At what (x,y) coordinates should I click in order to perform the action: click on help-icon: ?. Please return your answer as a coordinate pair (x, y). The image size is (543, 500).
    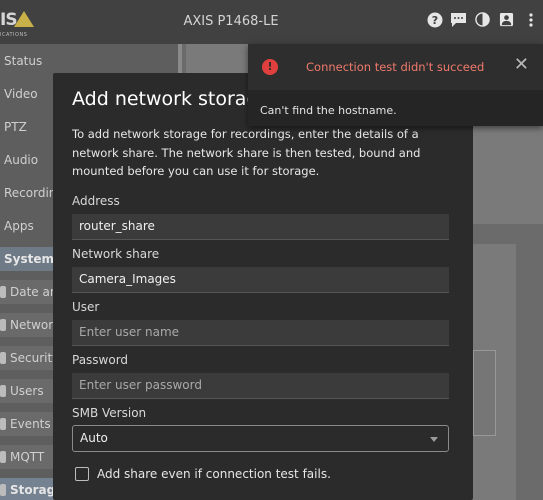
    Looking at the image, I should click on (434, 19).